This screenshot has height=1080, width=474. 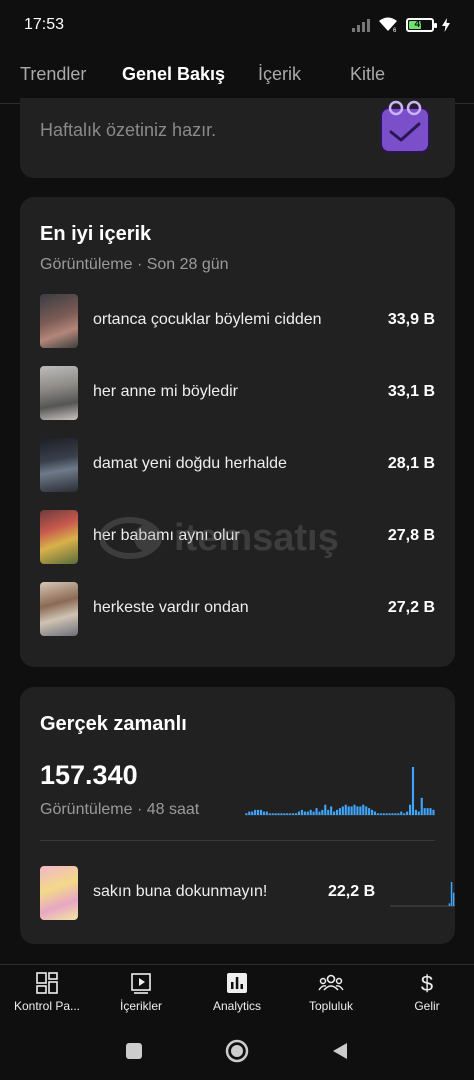 I want to click on content-row: herkeste vardır ondan 27,2 B, so click(x=237, y=610).